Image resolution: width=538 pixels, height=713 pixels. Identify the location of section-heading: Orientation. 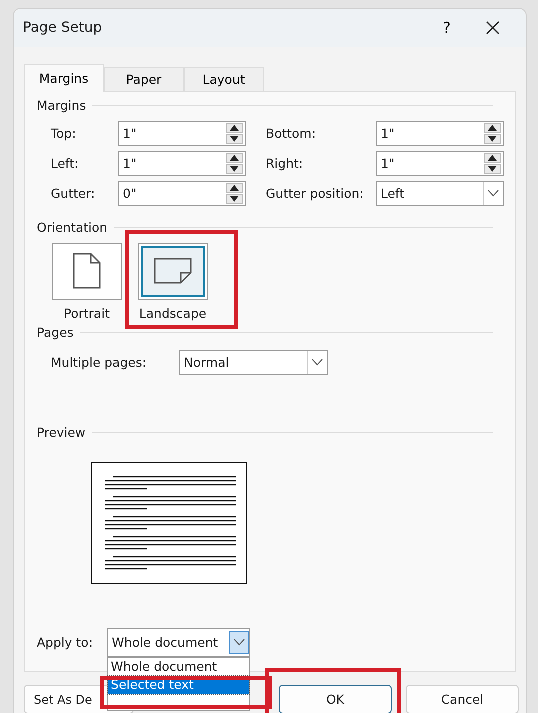
(72, 227).